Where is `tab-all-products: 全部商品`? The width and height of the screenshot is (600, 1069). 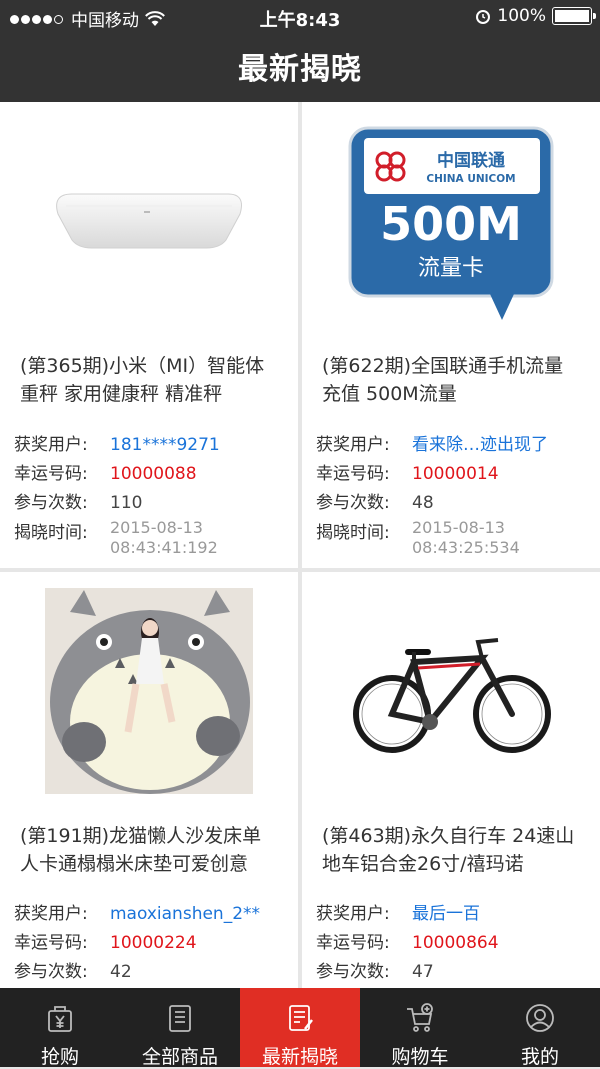
tab-all-products: 全部商品 is located at coordinates (180, 1028).